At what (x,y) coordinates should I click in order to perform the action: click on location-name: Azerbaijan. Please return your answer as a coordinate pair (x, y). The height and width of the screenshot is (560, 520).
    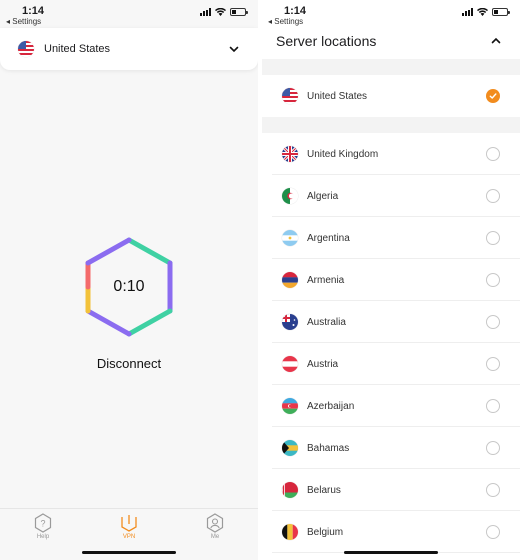
    Looking at the image, I should click on (331, 406).